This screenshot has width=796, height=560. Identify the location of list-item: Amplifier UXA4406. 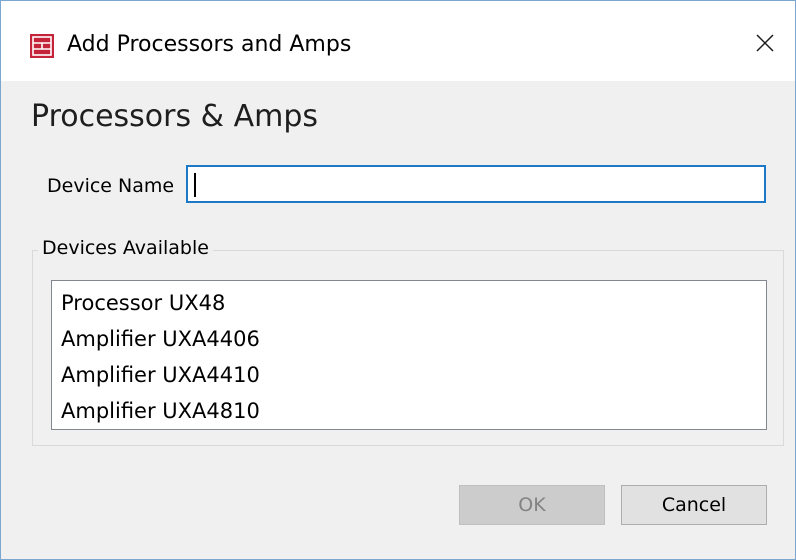
(409, 339).